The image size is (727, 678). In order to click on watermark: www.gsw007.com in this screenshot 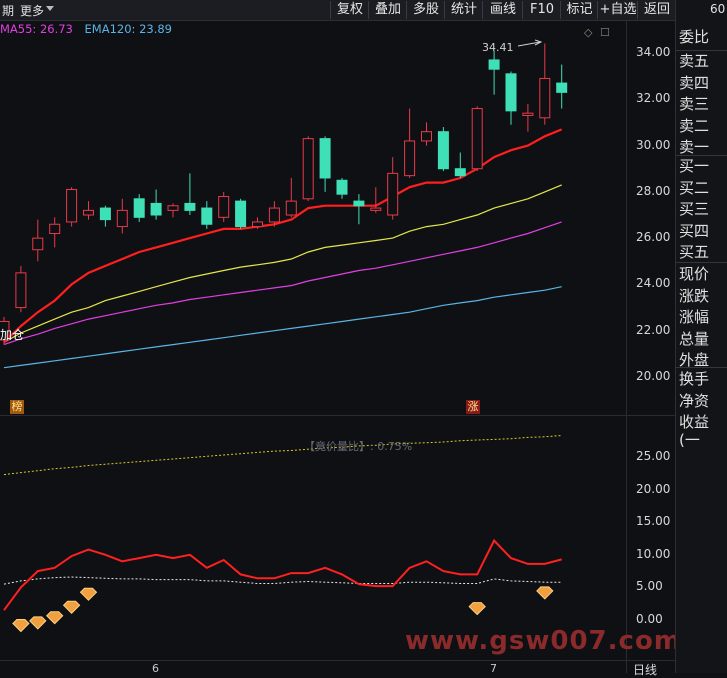, I will do `click(543, 641)`.